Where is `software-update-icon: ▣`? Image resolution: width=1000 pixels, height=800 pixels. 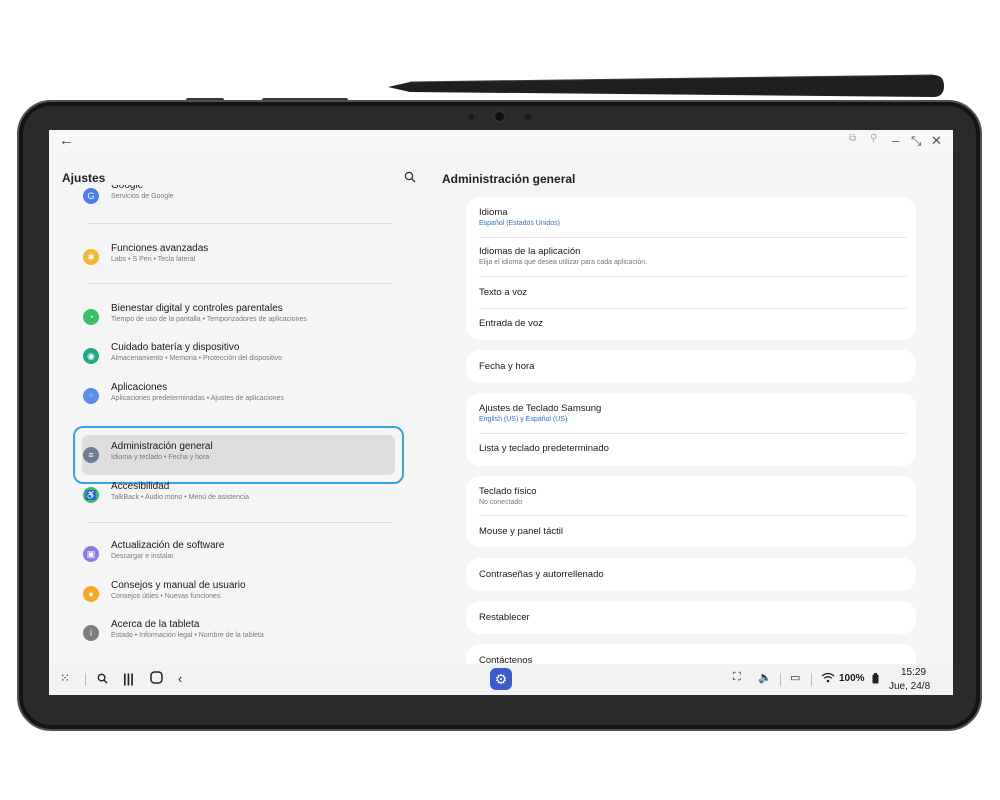
software-update-icon: ▣ is located at coordinates (91, 554).